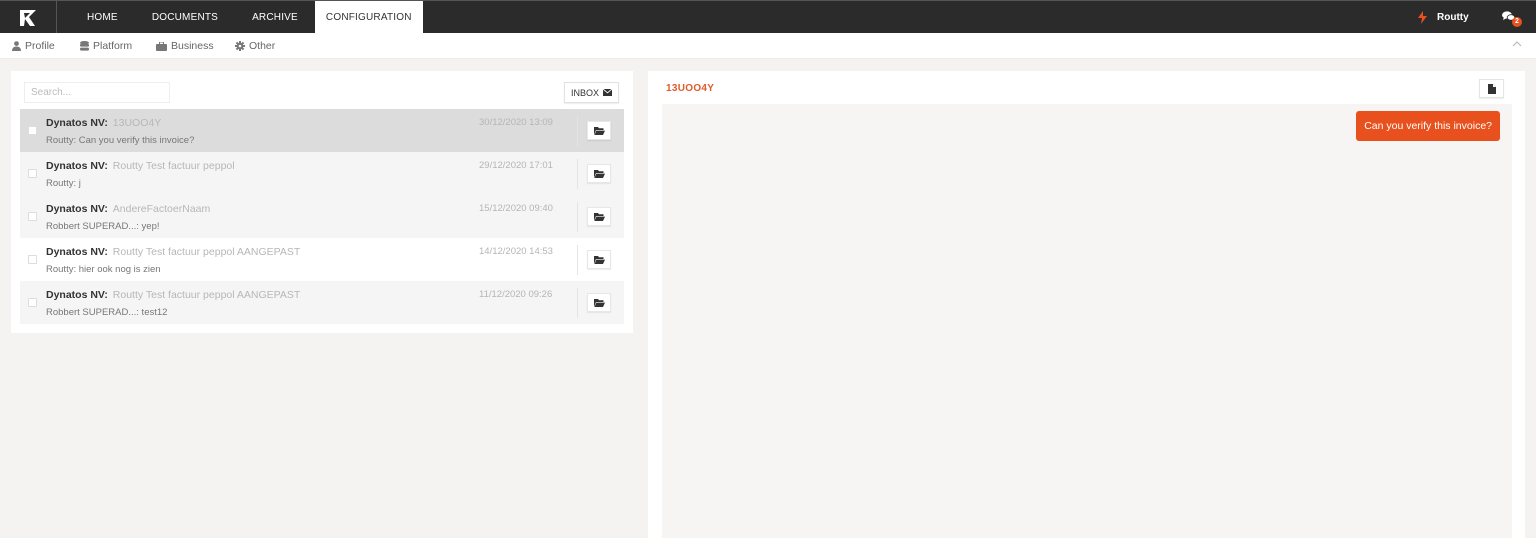 Image resolution: width=1536 pixels, height=538 pixels. Describe the element at coordinates (185, 17) in the screenshot. I see `nav-documents: DOCUMENTS` at that location.